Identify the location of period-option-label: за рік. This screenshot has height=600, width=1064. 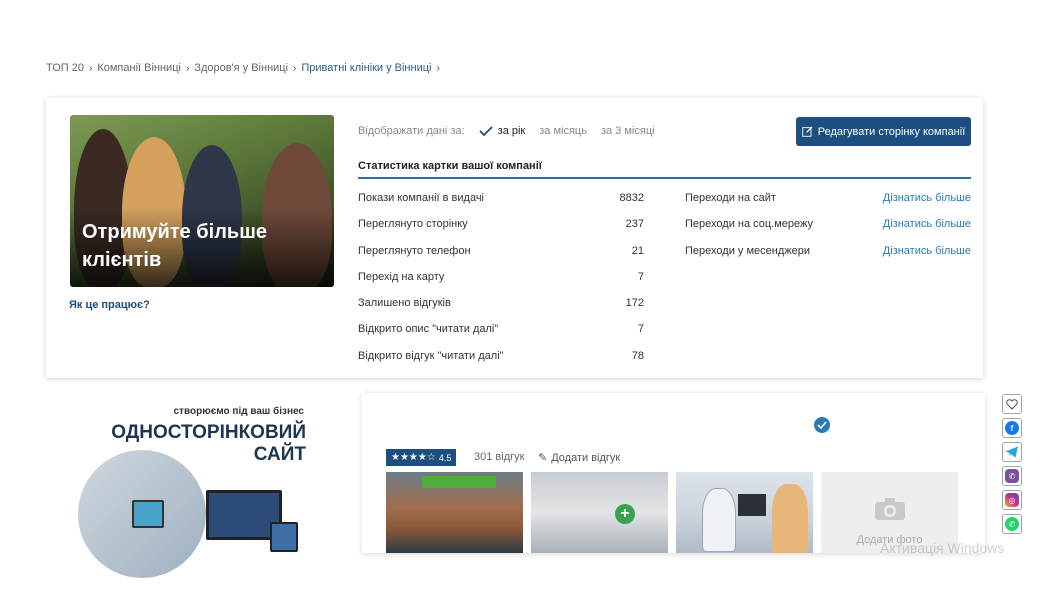
(511, 131).